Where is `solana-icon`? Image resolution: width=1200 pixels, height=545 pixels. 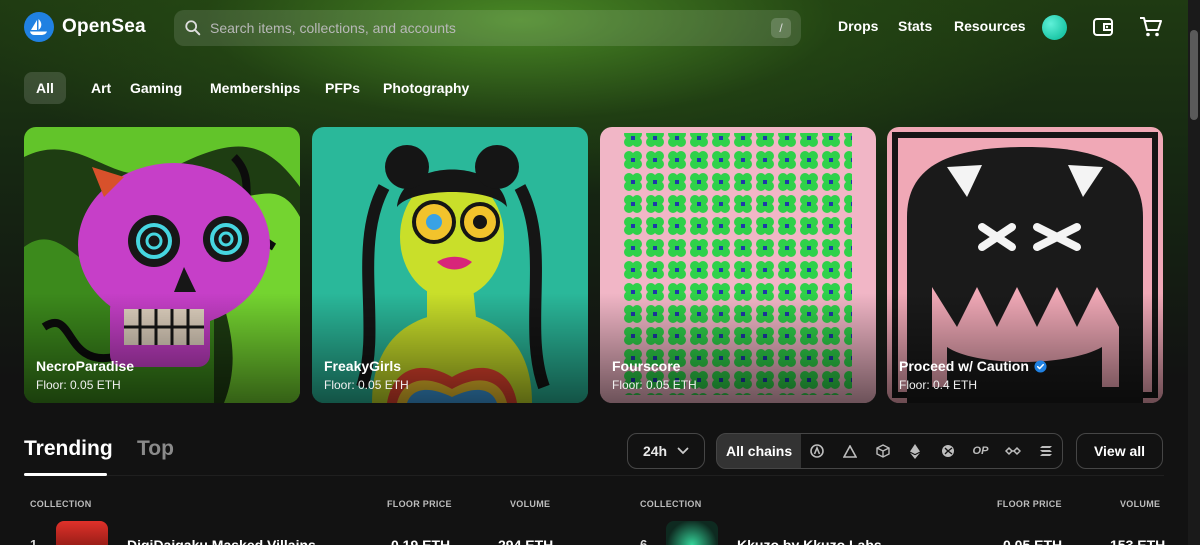
solana-icon is located at coordinates (1045, 451).